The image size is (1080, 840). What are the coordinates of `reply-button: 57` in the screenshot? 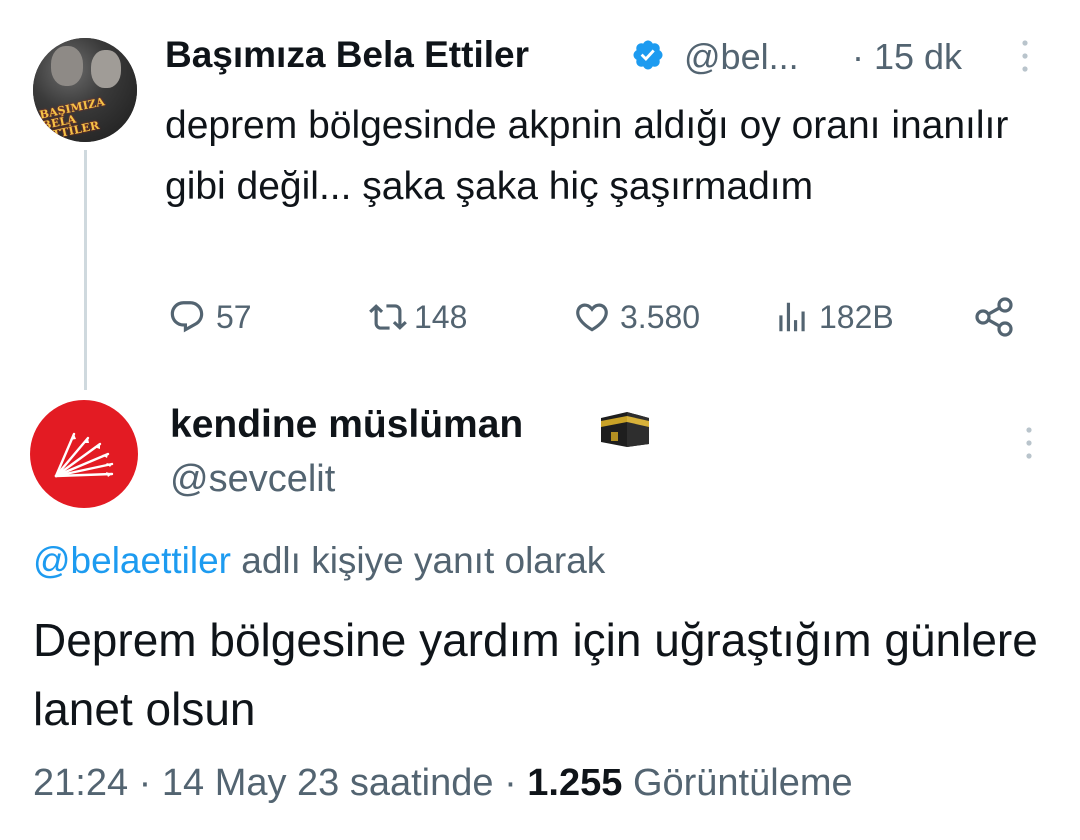 It's located at (210, 317).